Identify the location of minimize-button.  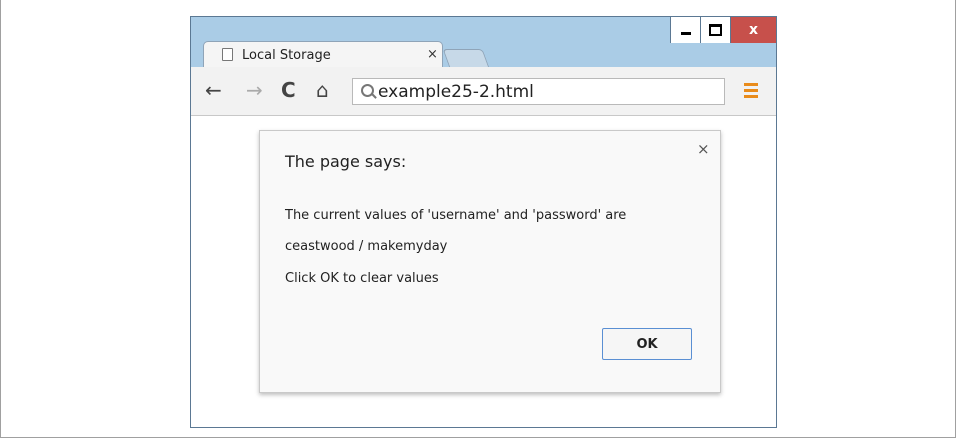
(685, 30).